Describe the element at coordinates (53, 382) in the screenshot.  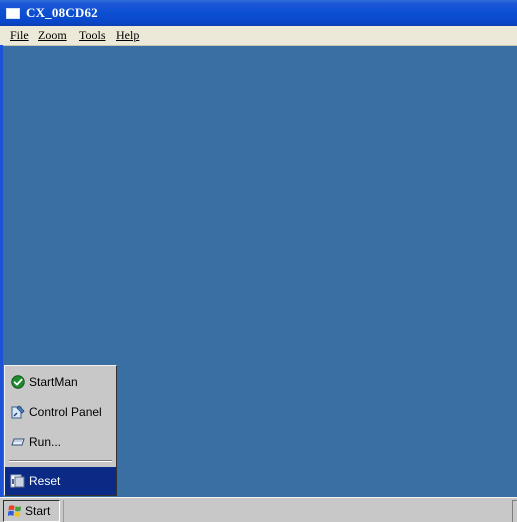
I see `start-menu-item-label: StartMan` at that location.